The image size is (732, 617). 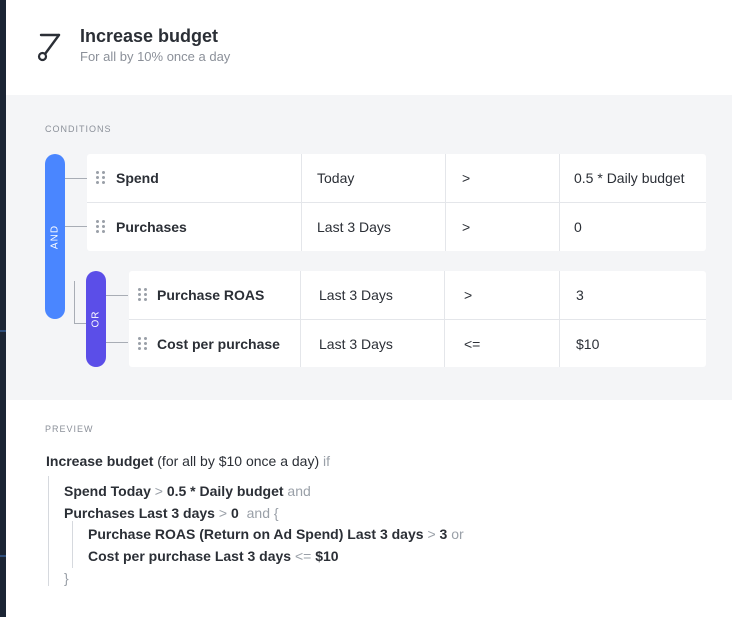 What do you see at coordinates (100, 461) in the screenshot?
I see `preview-rule-name: Increase budget` at bounding box center [100, 461].